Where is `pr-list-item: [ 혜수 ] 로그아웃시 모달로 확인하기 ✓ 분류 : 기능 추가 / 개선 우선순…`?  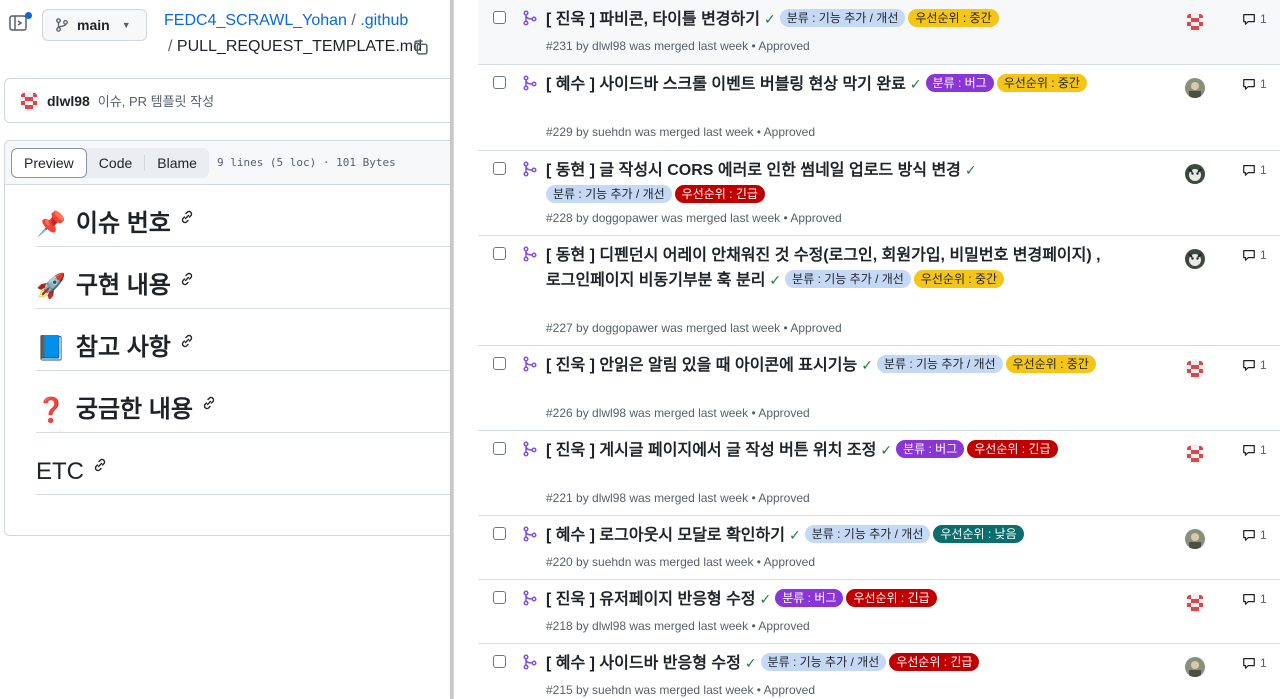
pr-list-item: [ 혜수 ] 로그아웃시 모달로 확인하기 ✓ 분류 : 기능 추가 / 개선 우선순… is located at coordinates (879, 547).